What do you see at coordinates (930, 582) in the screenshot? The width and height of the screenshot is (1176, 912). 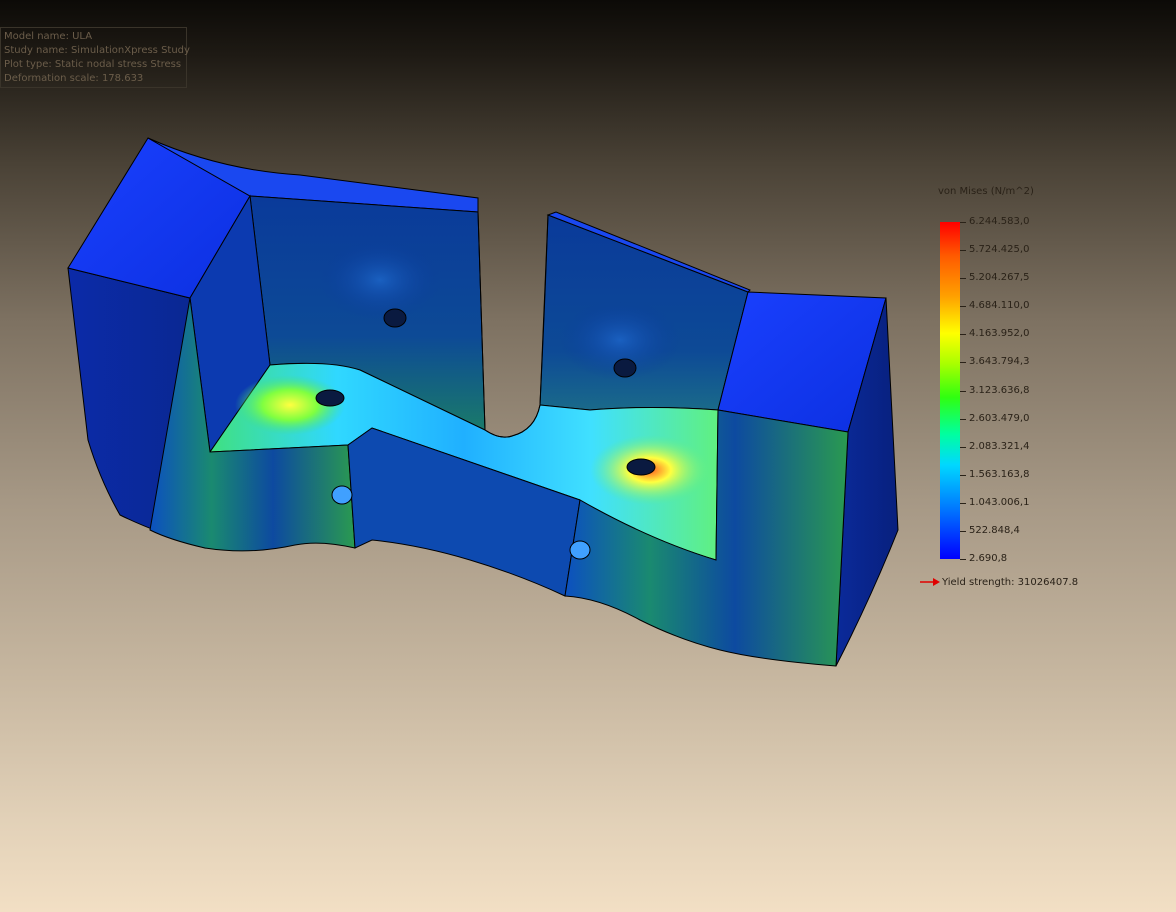 I see `yield-arrow-icon` at bounding box center [930, 582].